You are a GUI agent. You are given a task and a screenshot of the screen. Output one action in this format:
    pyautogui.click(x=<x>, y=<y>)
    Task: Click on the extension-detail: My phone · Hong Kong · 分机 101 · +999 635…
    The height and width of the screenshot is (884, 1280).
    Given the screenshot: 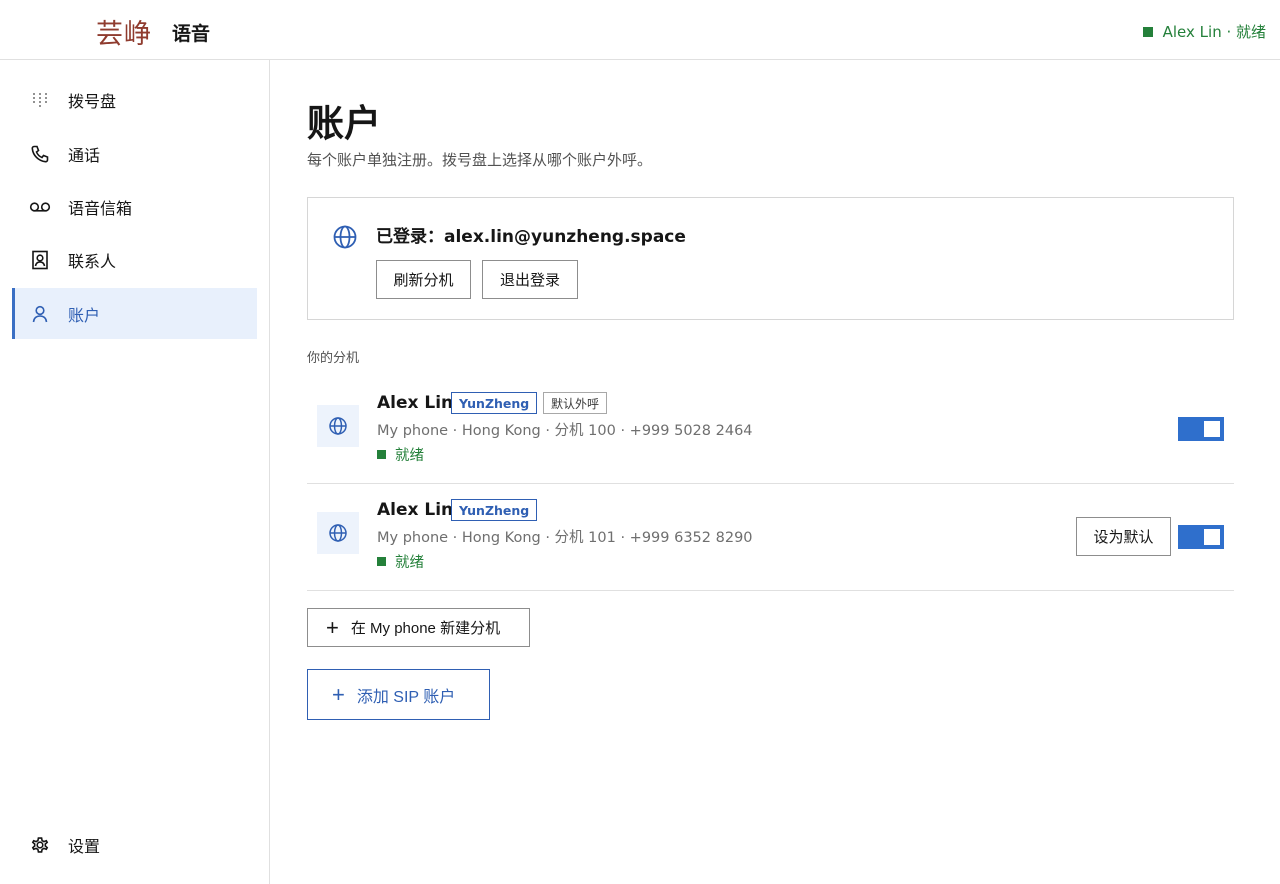 What is the action you would take?
    pyautogui.click(x=565, y=538)
    